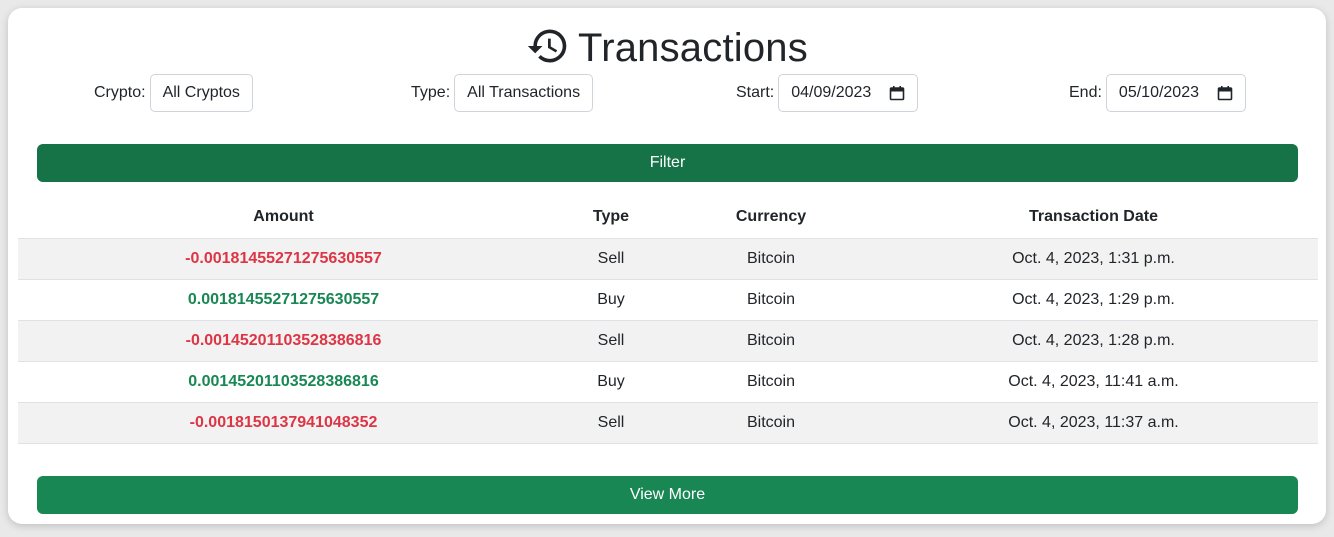  What do you see at coordinates (1093, 259) in the screenshot?
I see `date-cell: Oct. 4, 2023, 1:31 p.m.` at bounding box center [1093, 259].